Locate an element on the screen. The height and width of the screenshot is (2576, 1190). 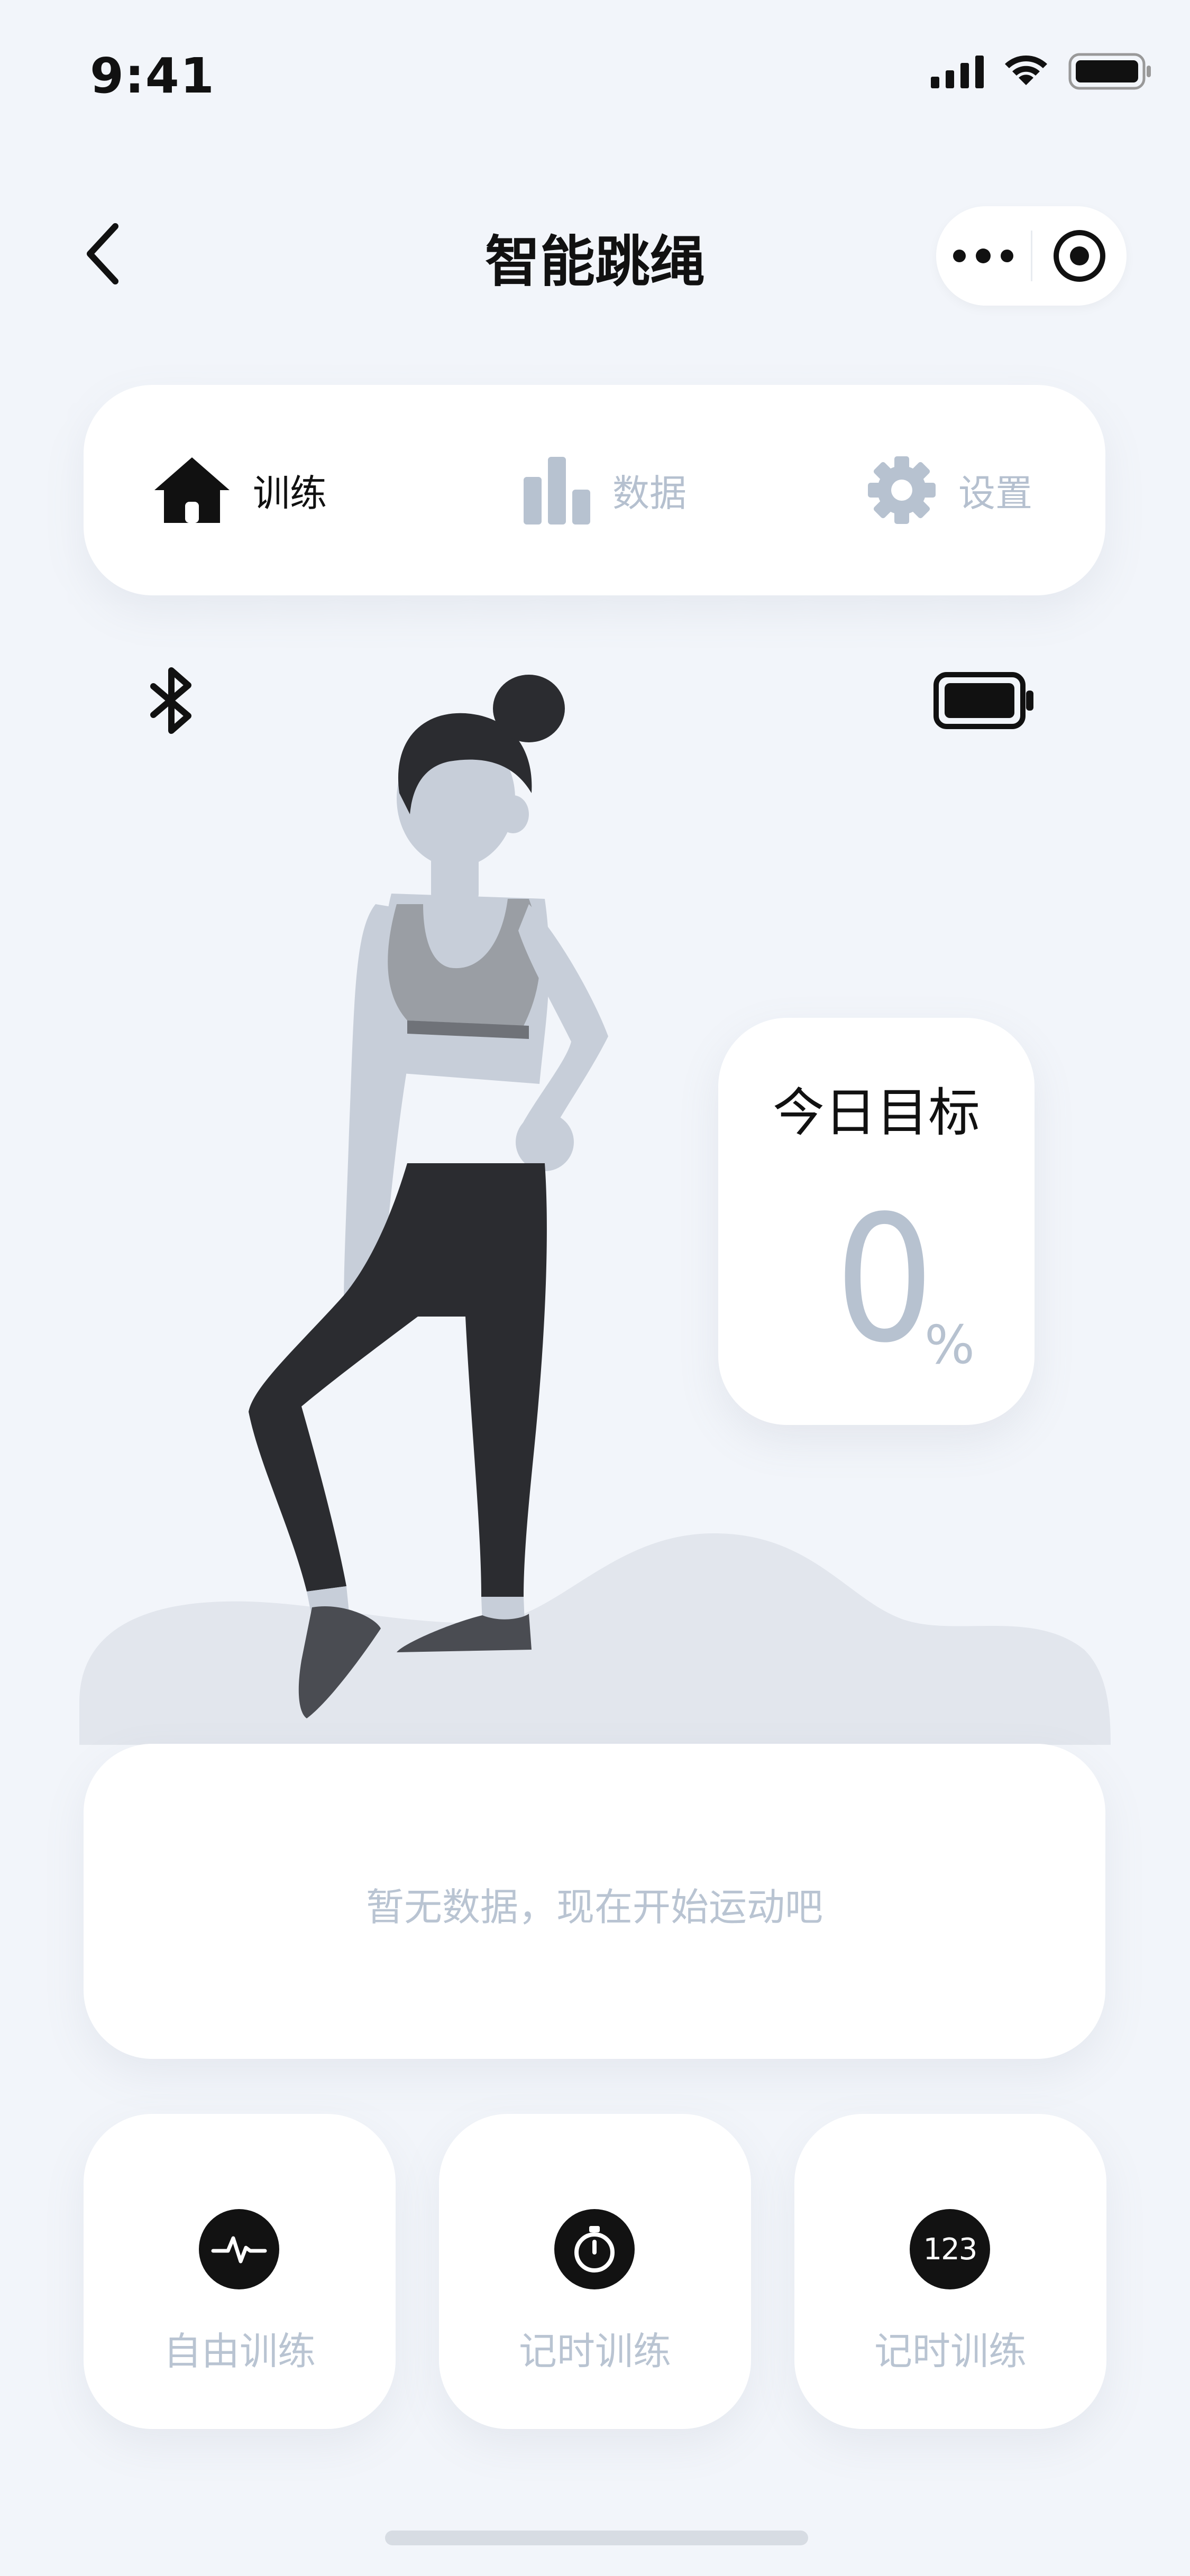
close-program-button is located at coordinates (1079, 256).